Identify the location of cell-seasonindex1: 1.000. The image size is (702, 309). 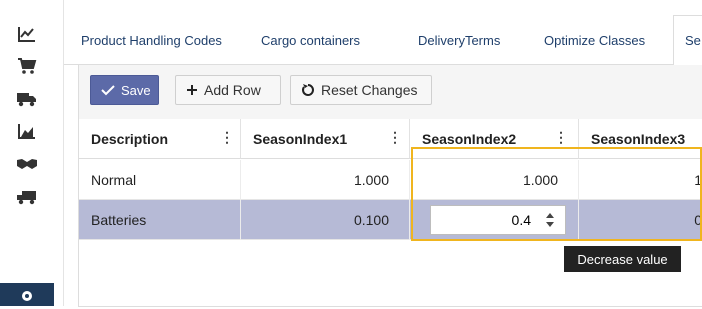
(325, 180).